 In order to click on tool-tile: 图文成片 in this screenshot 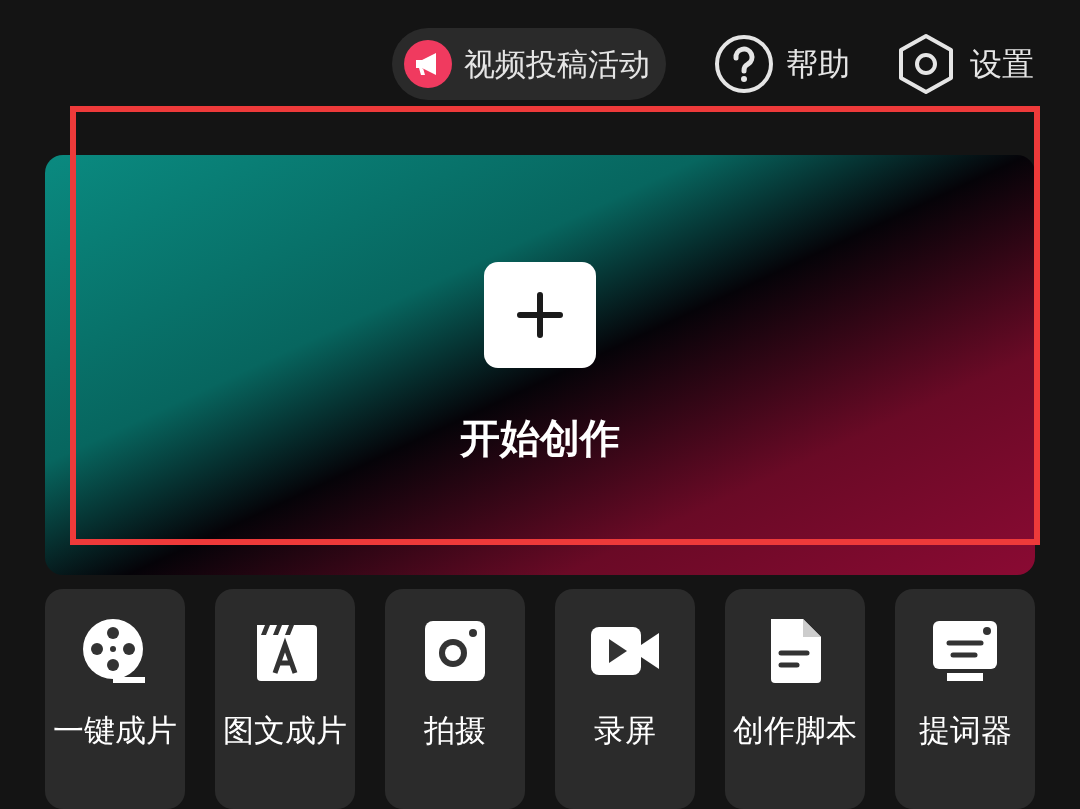, I will do `click(285, 699)`.